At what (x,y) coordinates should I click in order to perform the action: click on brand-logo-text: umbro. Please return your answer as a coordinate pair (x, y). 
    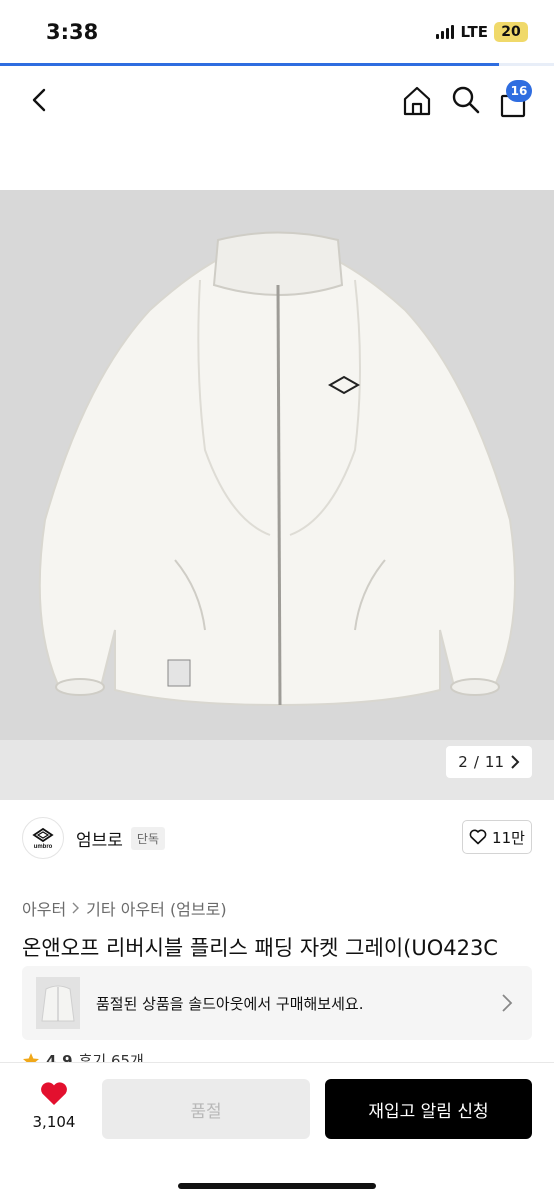
    Looking at the image, I should click on (43, 847).